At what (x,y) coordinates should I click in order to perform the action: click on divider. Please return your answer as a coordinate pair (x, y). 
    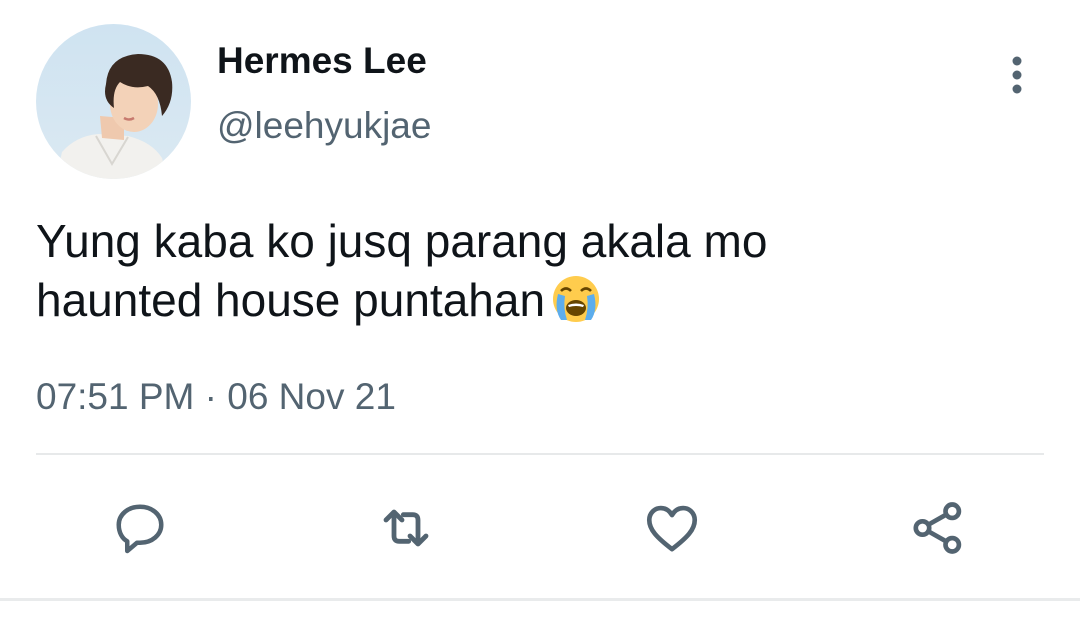
    Looking at the image, I should click on (540, 454).